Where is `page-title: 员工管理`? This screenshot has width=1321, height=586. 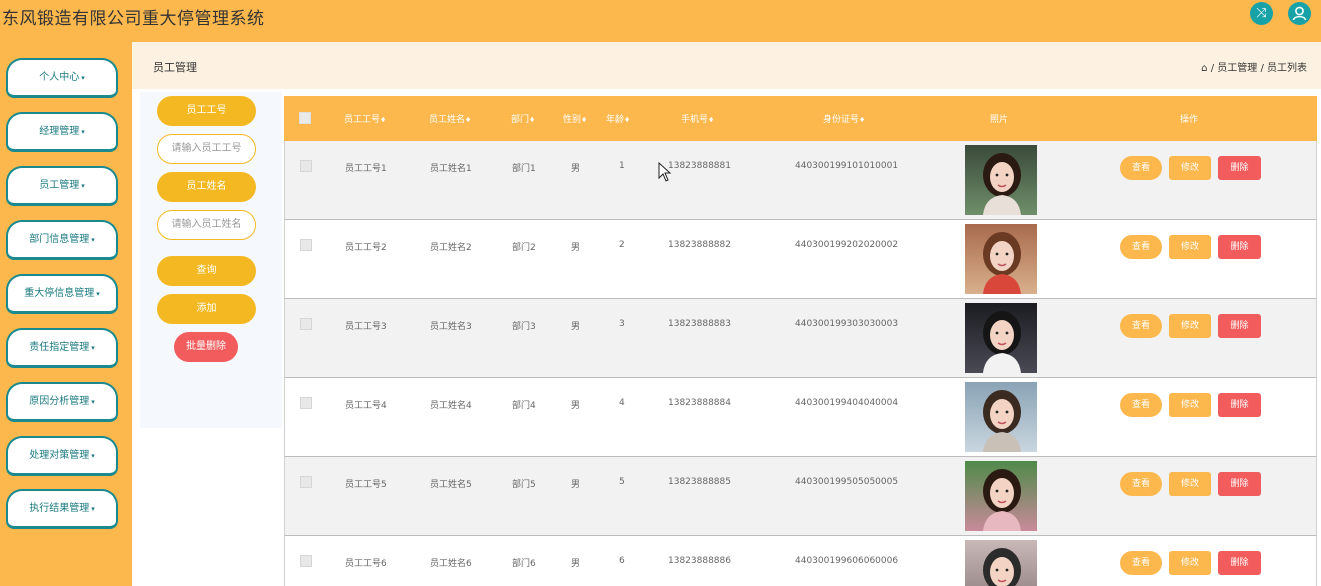 page-title: 员工管理 is located at coordinates (175, 67).